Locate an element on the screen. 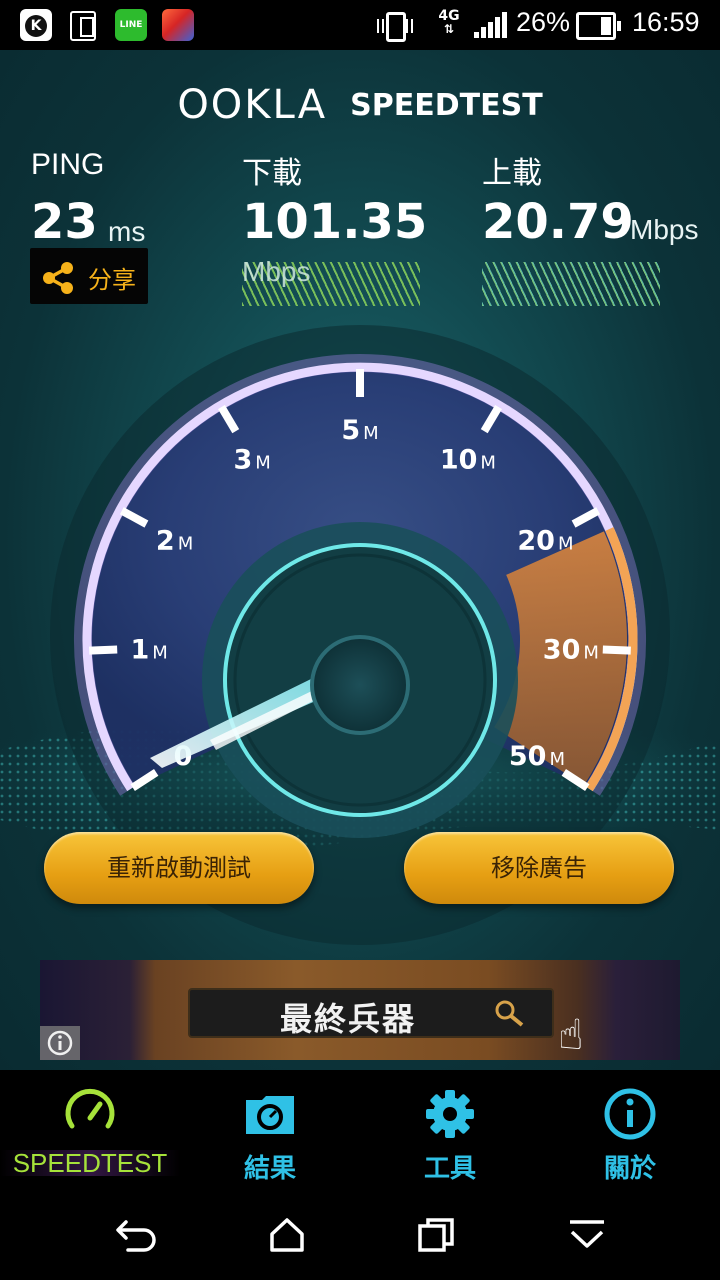  bottom-tab-bar: SPEEDTEST 結果 工具 關於 is located at coordinates (360, 1130).